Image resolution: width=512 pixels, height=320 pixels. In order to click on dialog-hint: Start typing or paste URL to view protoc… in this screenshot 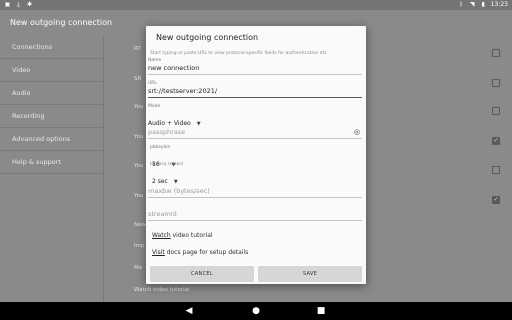, I will do `click(238, 53)`.